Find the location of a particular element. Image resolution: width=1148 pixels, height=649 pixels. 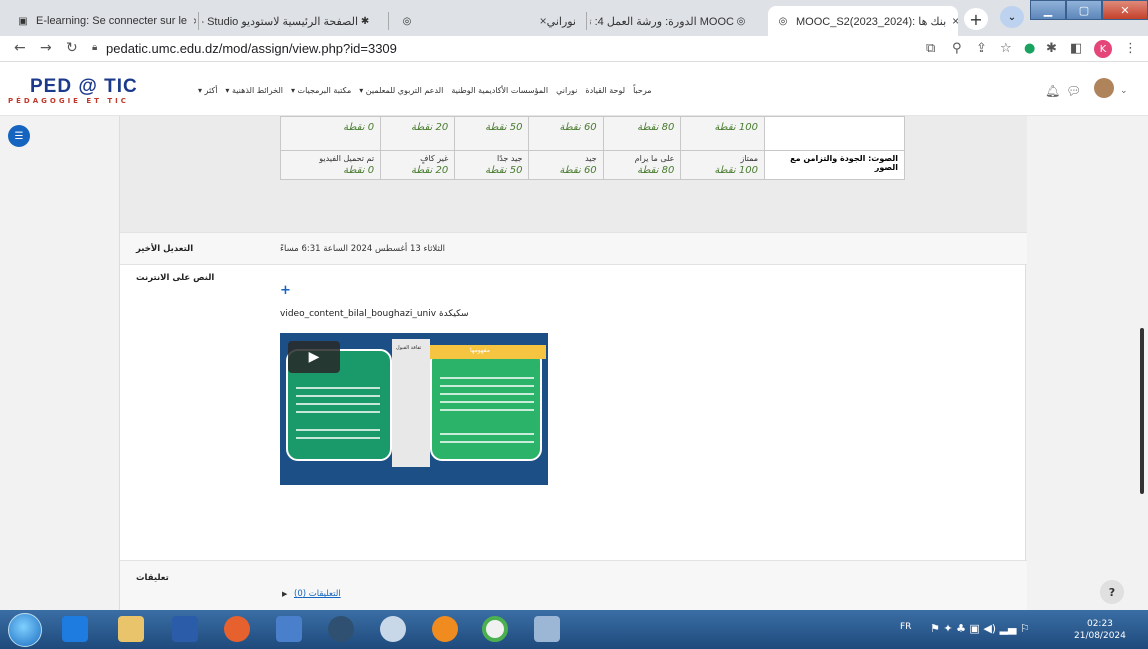

rubric-points: 80 نقطة is located at coordinates (656, 127).